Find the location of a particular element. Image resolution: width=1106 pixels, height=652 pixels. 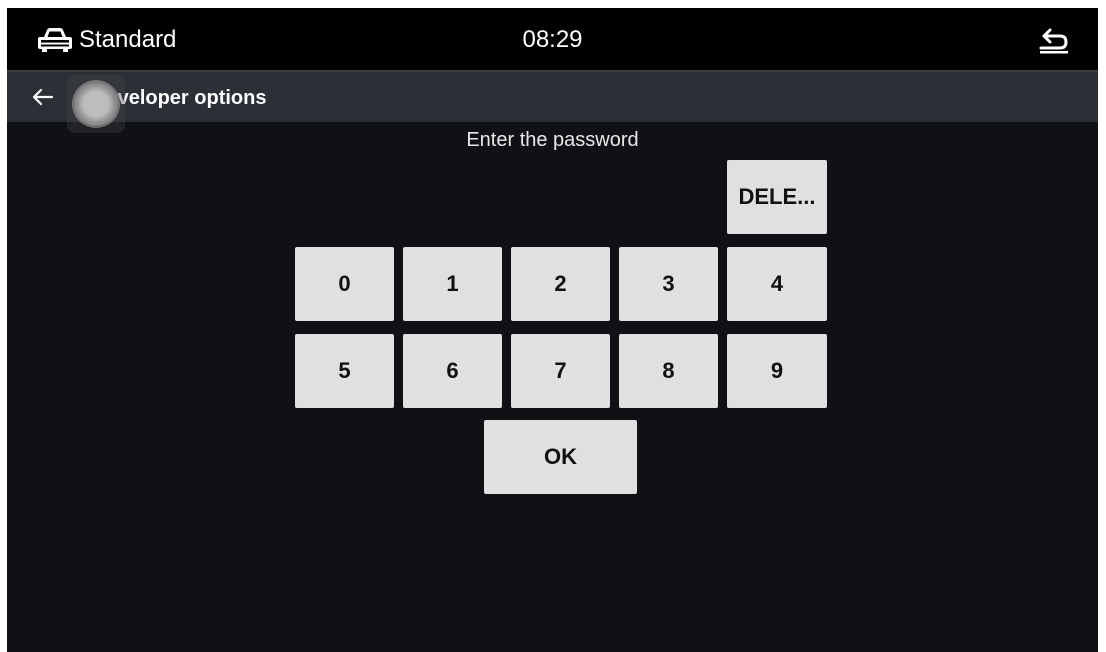

key-0: 0 is located at coordinates (344, 284).